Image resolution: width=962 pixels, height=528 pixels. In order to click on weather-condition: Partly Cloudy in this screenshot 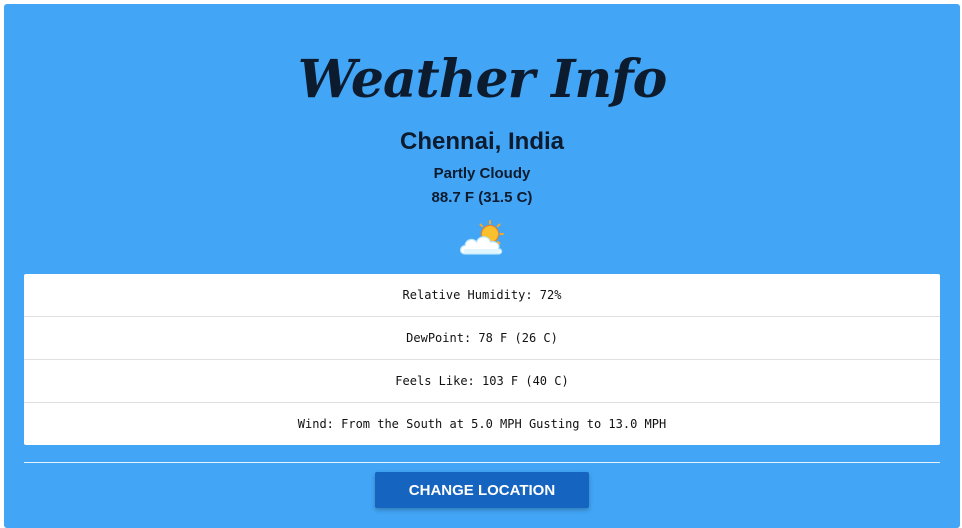, I will do `click(482, 173)`.